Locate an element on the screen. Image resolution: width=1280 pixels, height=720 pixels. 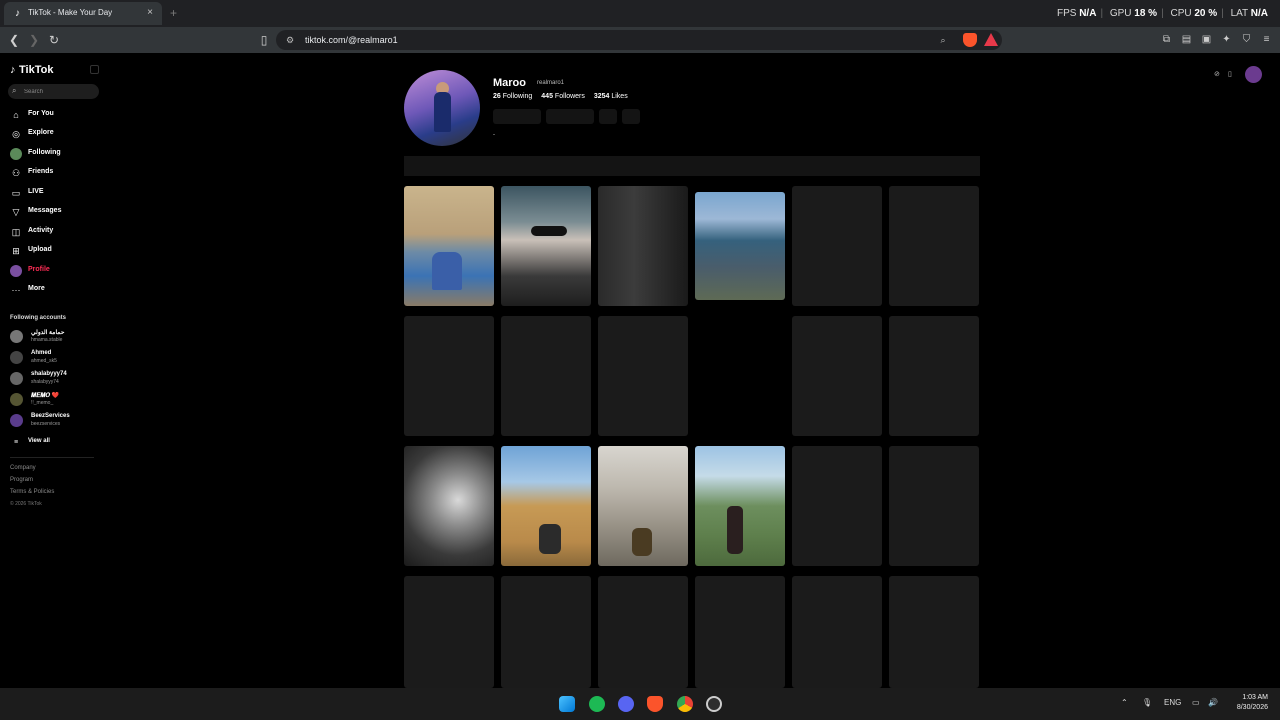
nav-for-you: ⌂ For You is located at coordinates (55, 115).